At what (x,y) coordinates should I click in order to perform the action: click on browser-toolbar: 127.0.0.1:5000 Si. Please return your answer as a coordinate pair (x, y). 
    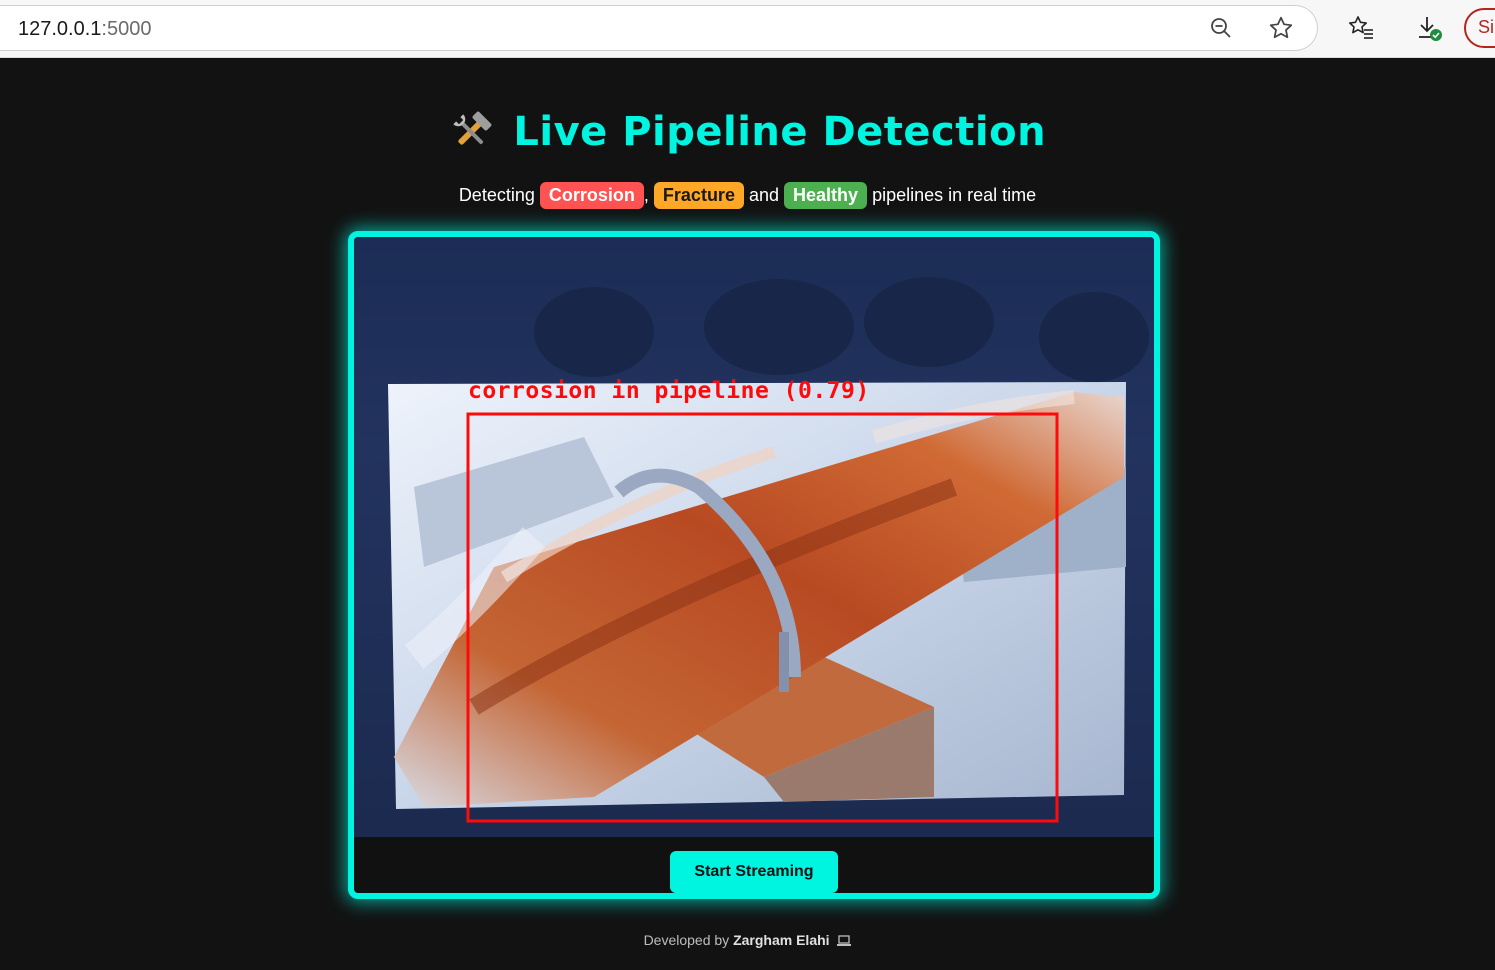
    Looking at the image, I should click on (747, 29).